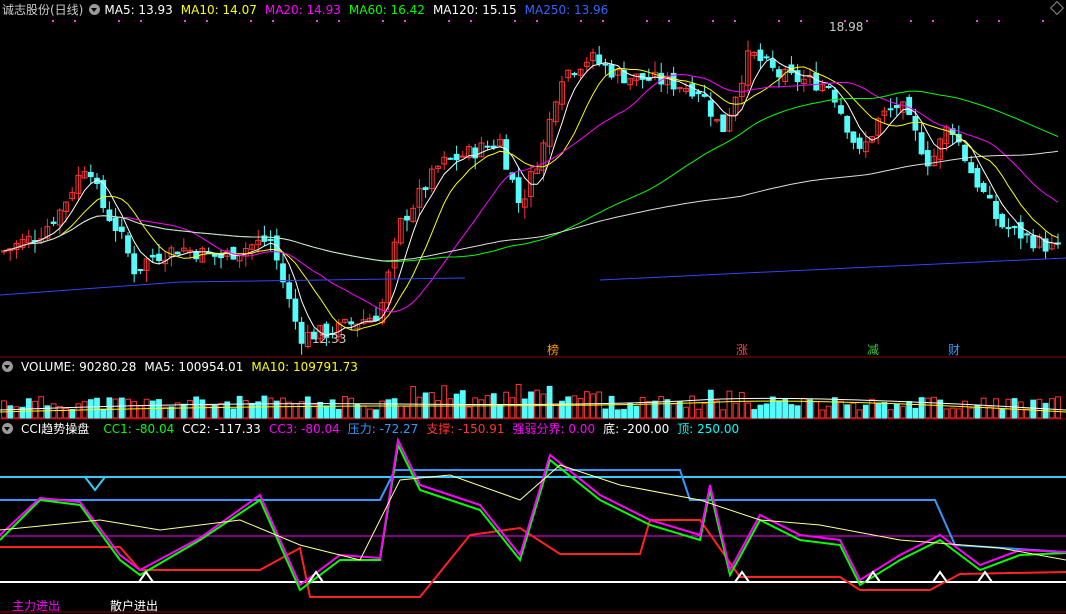 This screenshot has height=614, width=1066. I want to click on ma20-label: MA20: 14.93, so click(302, 10).